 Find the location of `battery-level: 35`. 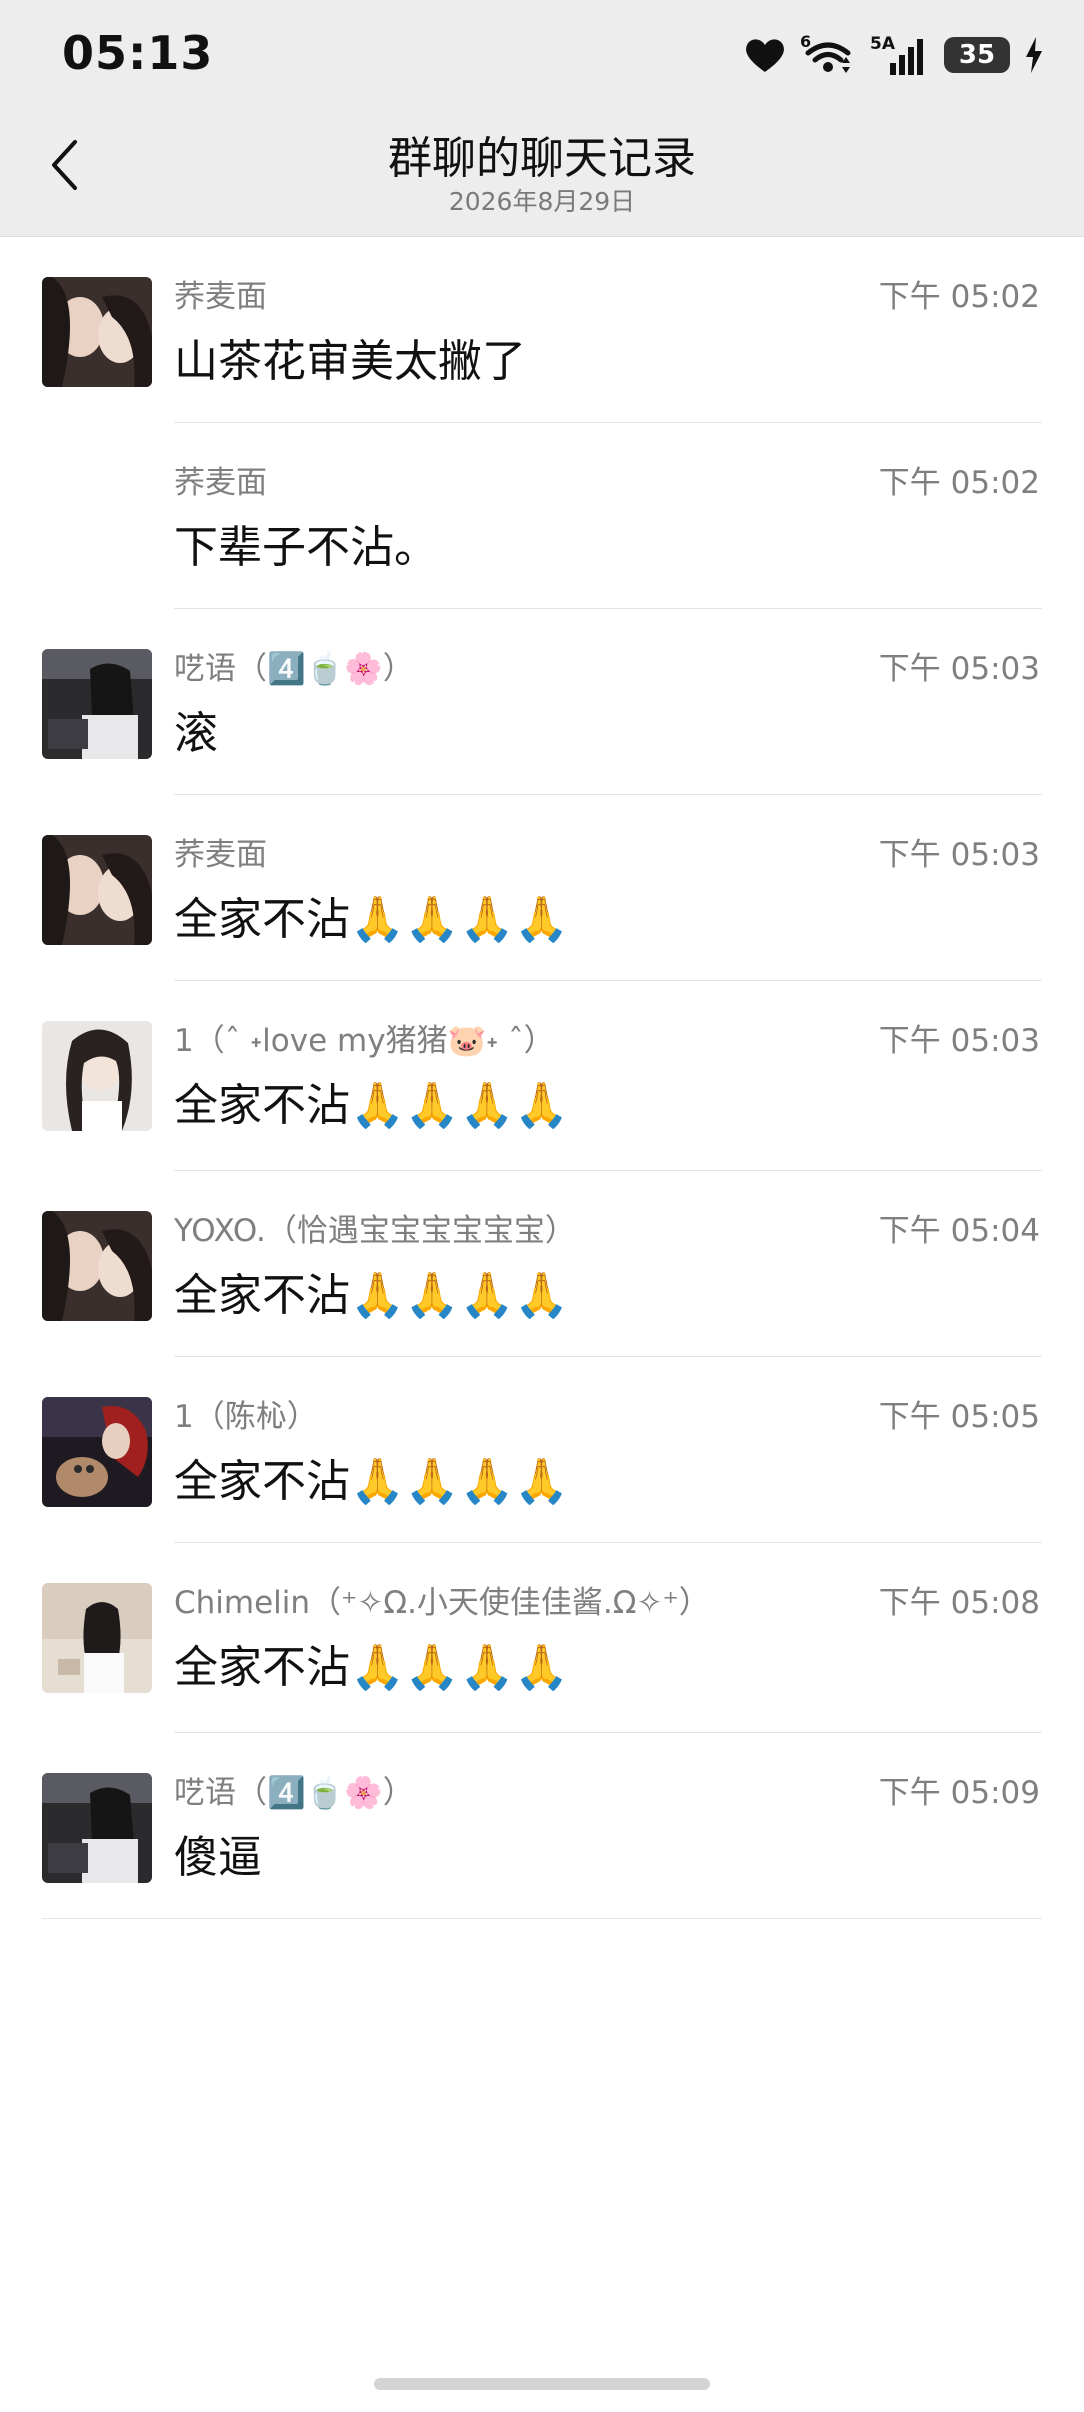

battery-level: 35 is located at coordinates (977, 55).